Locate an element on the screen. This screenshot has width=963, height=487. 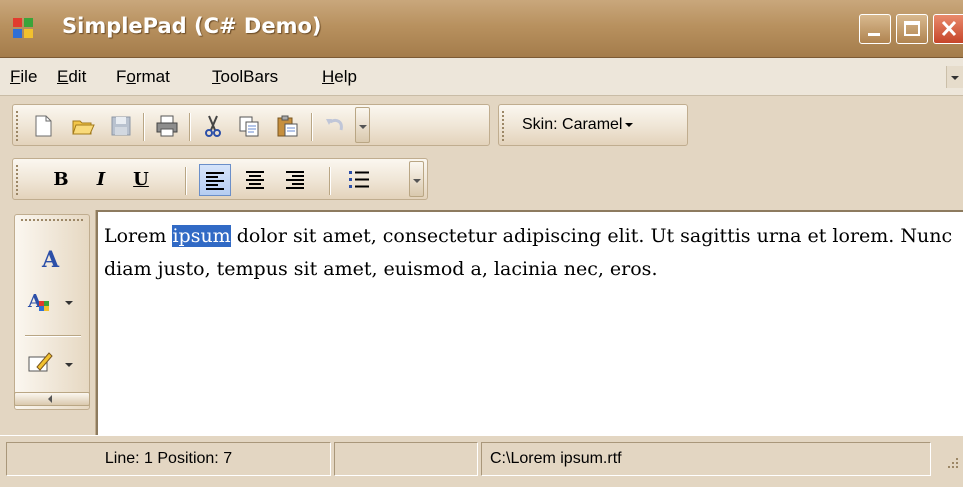
bullet-list-icon is located at coordinates (359, 179).